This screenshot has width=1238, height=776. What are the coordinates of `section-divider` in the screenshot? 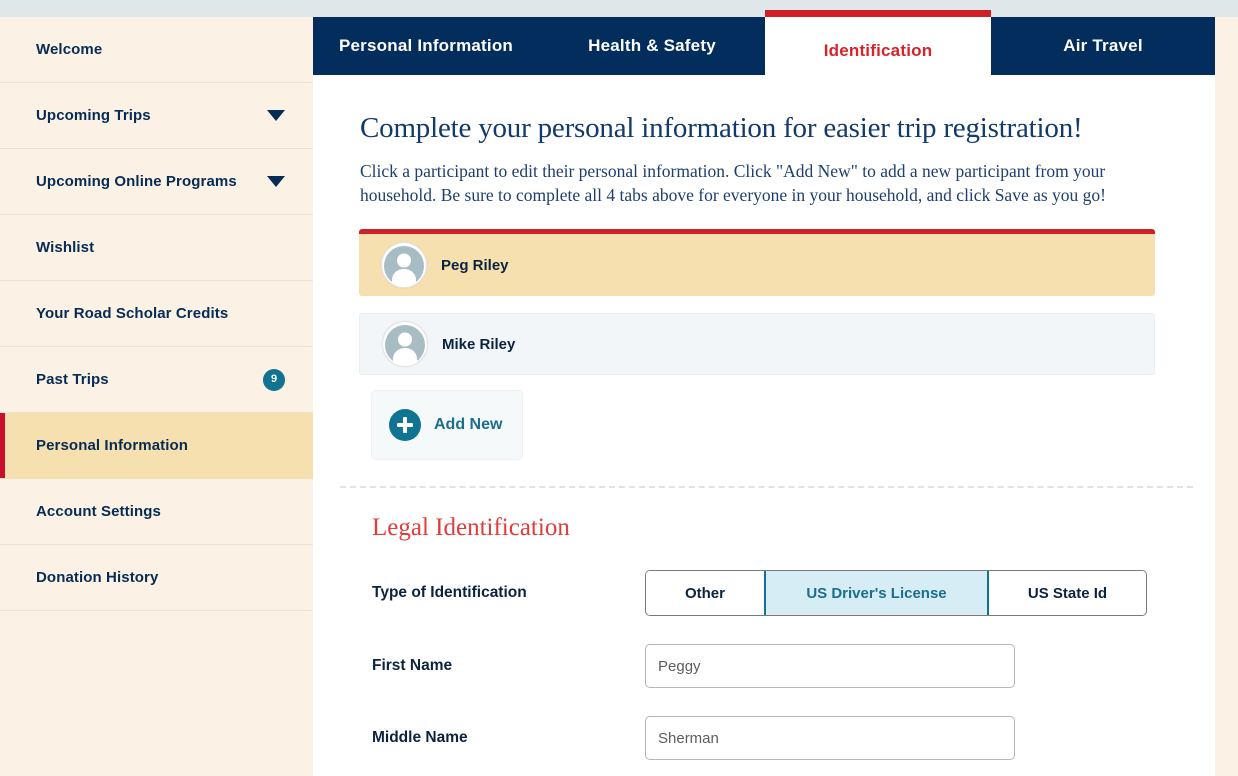 It's located at (766, 487).